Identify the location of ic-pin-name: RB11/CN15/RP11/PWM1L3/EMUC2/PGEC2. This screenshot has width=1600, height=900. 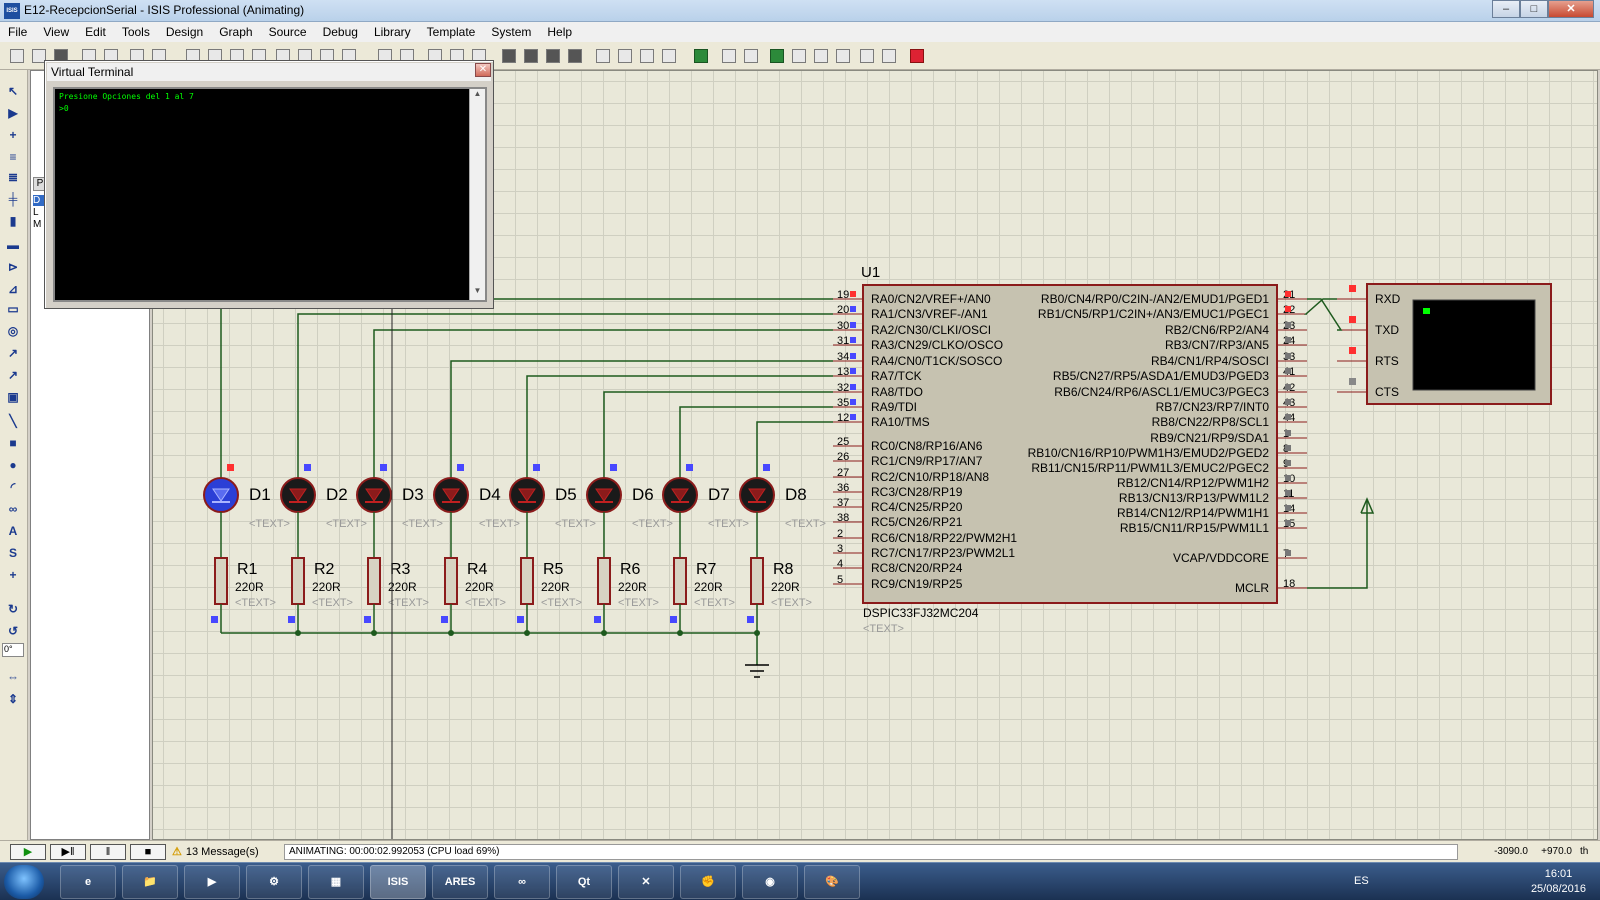
(1150, 468).